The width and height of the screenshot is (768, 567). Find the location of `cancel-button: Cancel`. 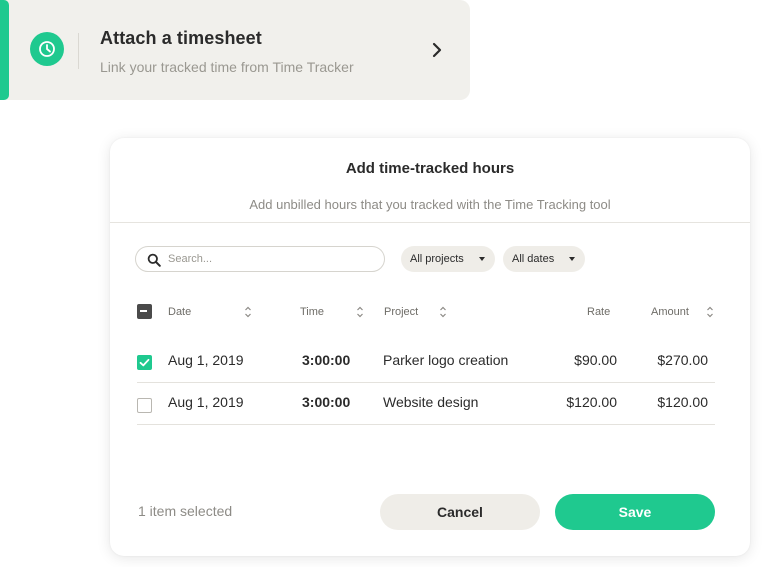

cancel-button: Cancel is located at coordinates (460, 512).